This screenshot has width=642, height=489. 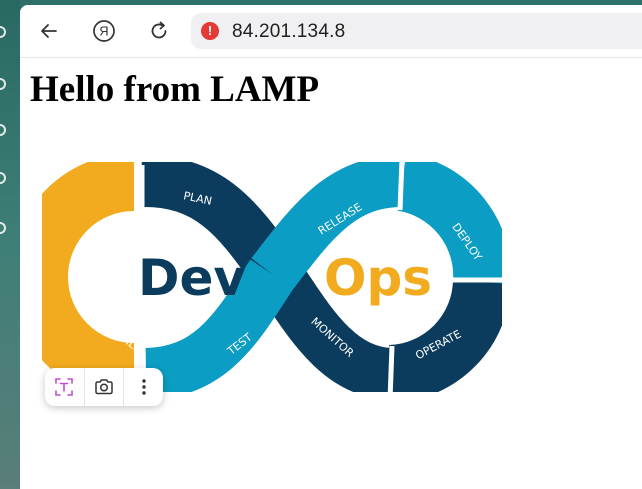 I want to click on logo-word-ops: Ops, so click(x=378, y=278).